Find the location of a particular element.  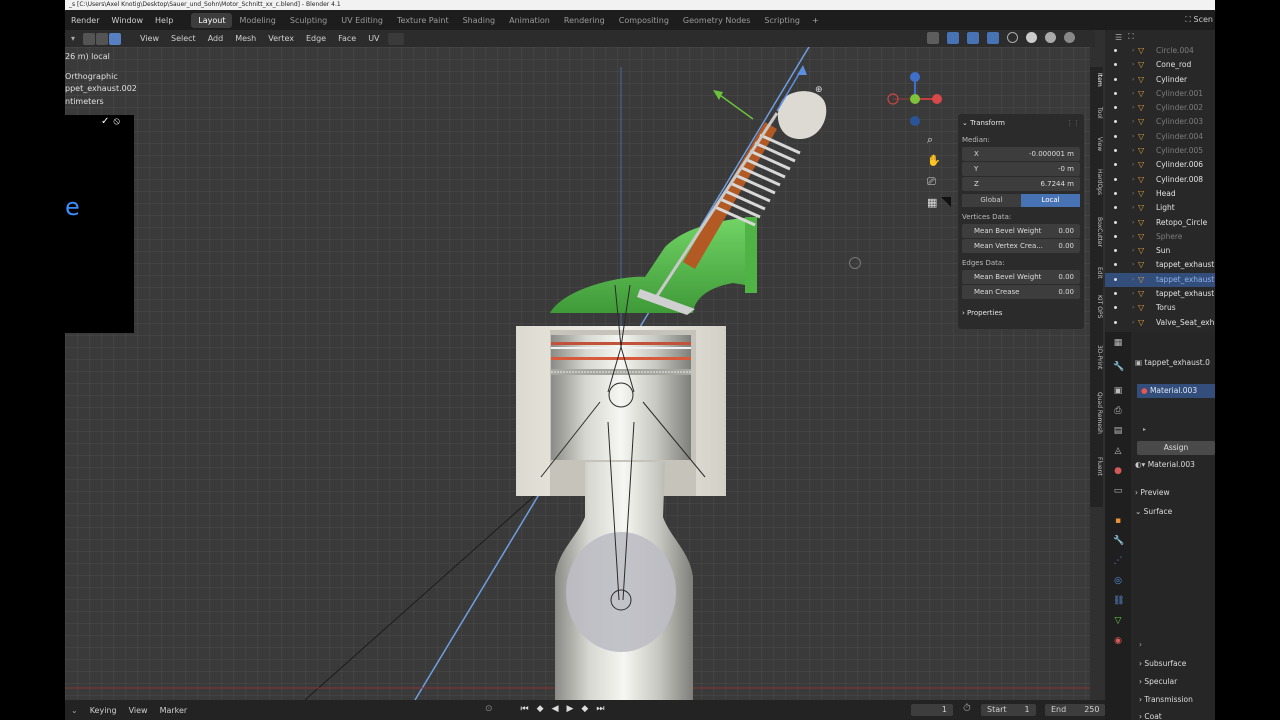

outliner-row: › ▽ Circle.004 is located at coordinates (1160, 51).